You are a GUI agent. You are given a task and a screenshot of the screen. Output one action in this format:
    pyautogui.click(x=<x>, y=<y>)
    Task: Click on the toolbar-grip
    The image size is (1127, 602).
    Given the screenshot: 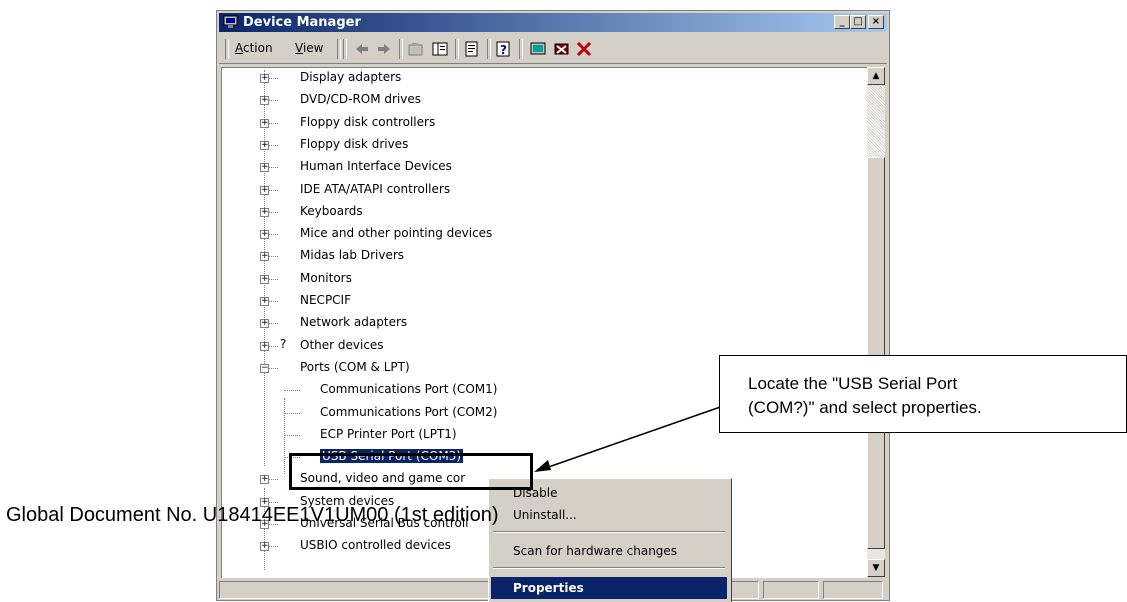 What is the action you would take?
    pyautogui.click(x=227, y=49)
    